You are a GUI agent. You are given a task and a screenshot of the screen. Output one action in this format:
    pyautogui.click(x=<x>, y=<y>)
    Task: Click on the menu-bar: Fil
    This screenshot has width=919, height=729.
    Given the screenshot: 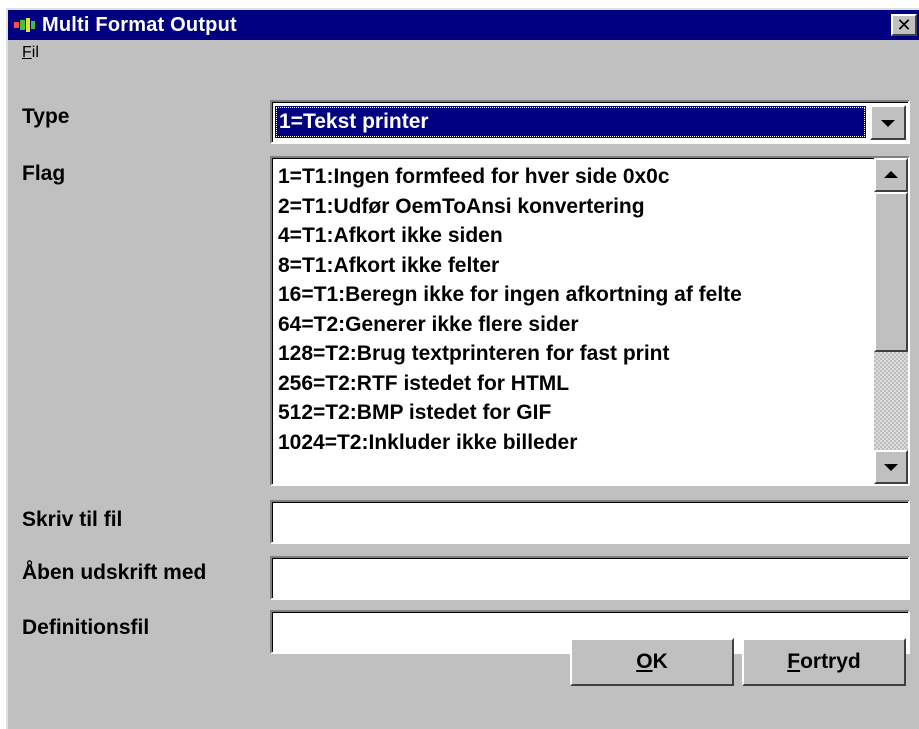 What is the action you would take?
    pyautogui.click(x=463, y=53)
    